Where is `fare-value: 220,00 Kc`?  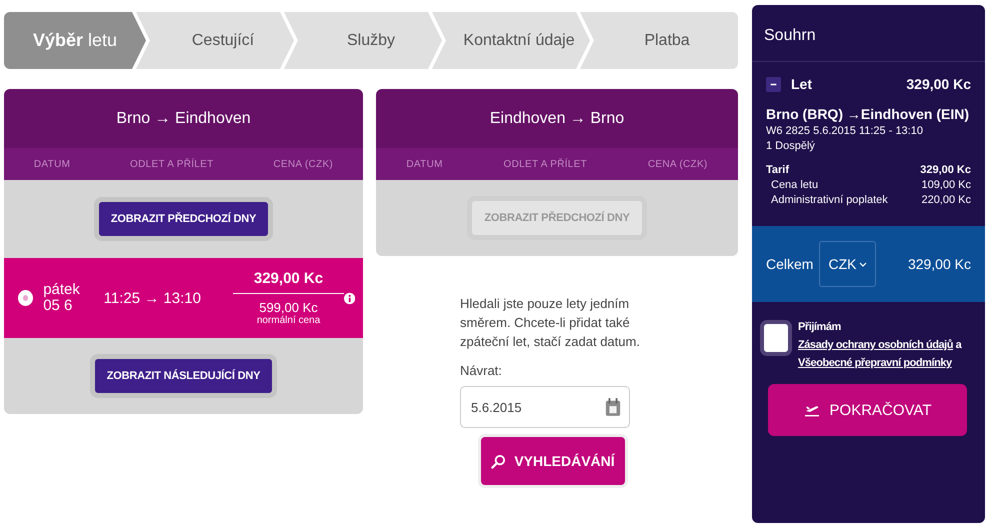
fare-value: 220,00 Kc is located at coordinates (946, 200).